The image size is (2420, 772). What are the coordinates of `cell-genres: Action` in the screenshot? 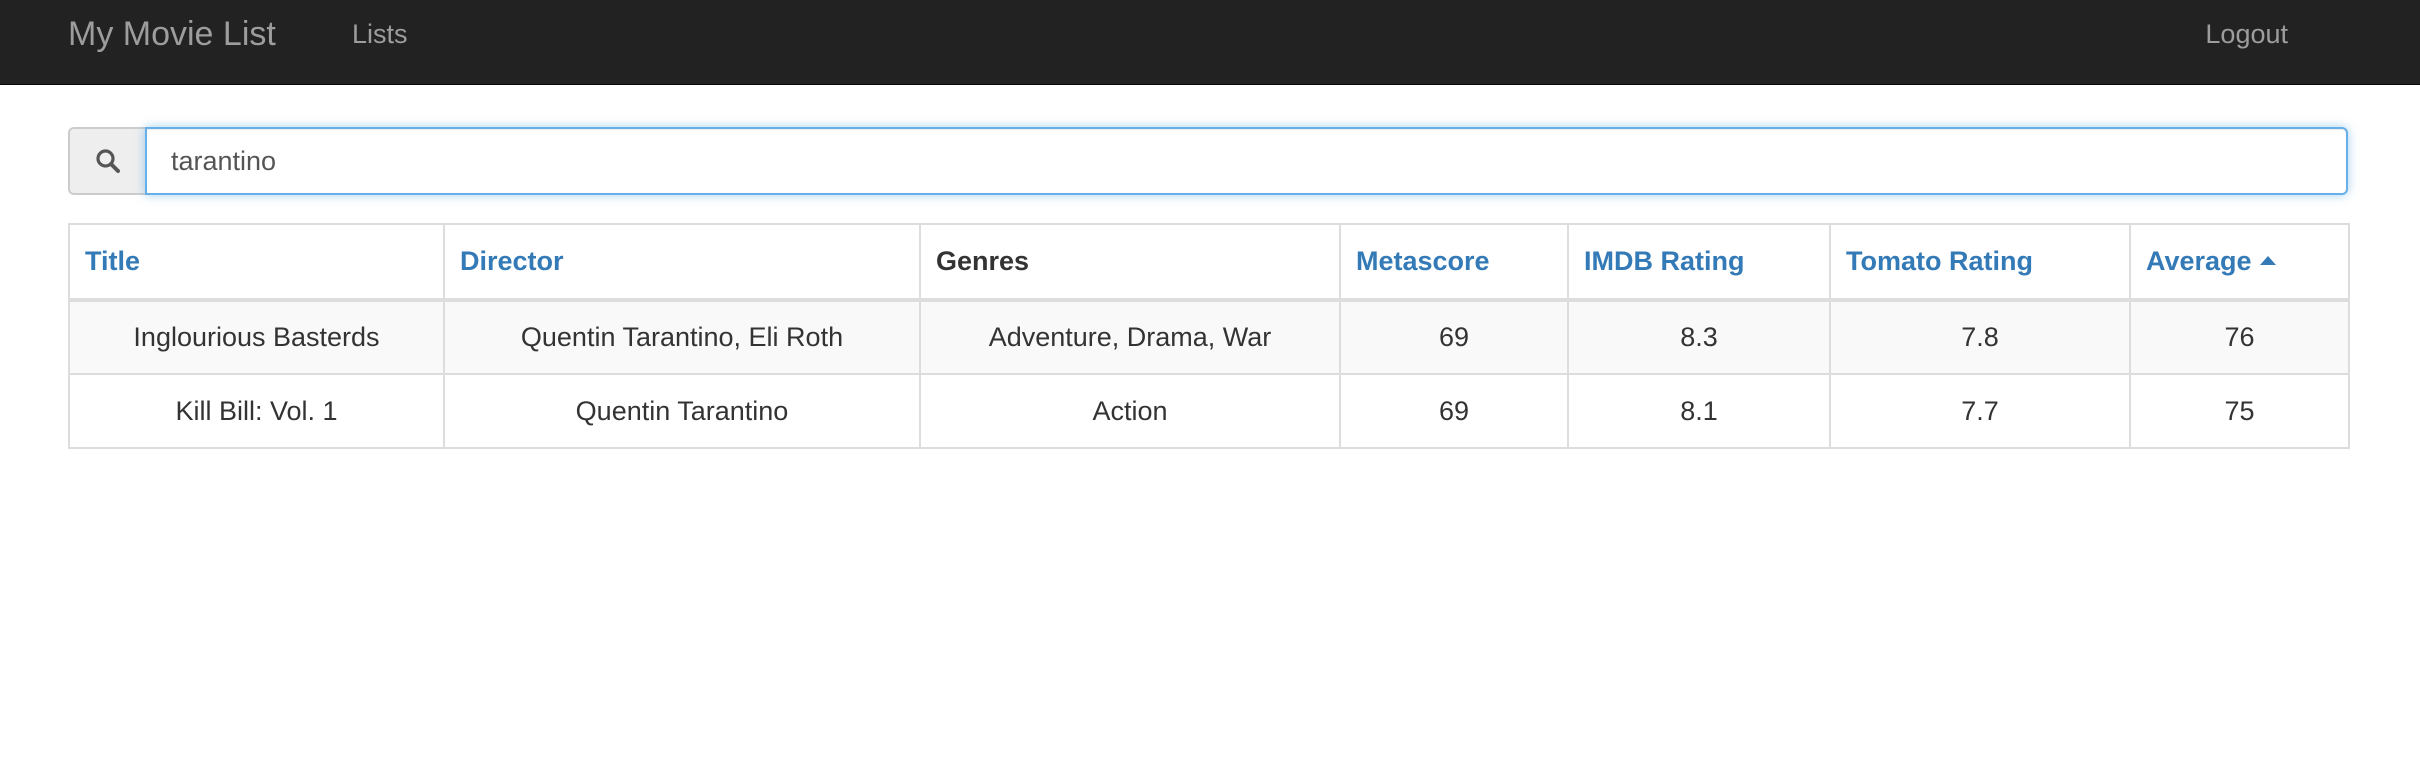 It's located at (1130, 411).